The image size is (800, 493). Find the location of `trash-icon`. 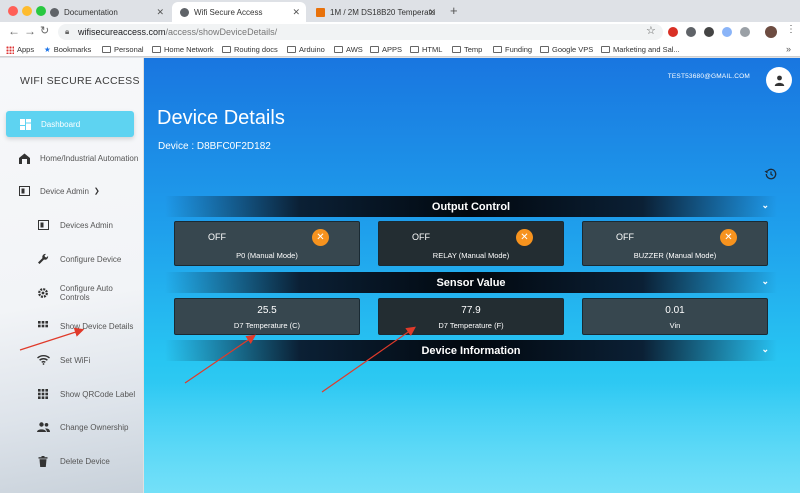

trash-icon is located at coordinates (43, 461).